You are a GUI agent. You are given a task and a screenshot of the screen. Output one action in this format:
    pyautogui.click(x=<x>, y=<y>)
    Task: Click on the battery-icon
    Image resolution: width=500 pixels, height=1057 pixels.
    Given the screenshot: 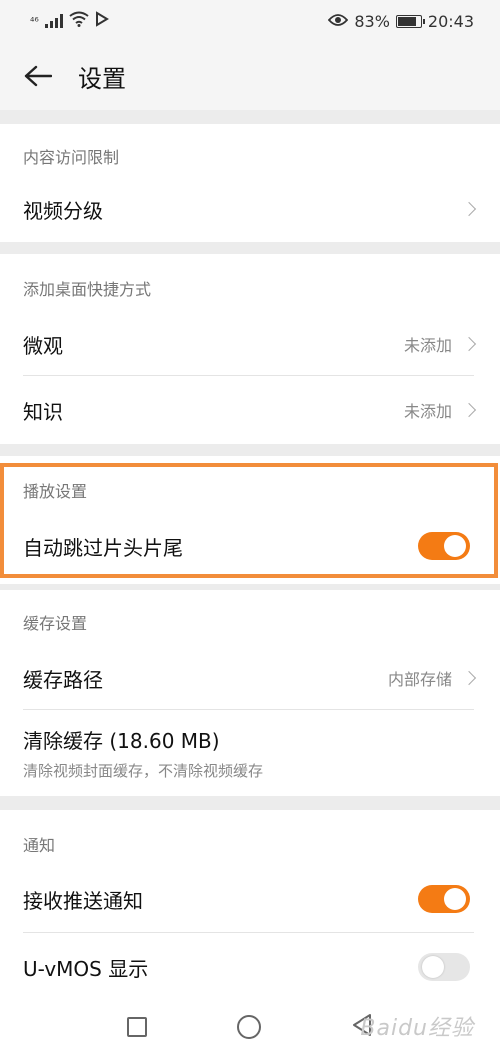 What is the action you would take?
    pyautogui.click(x=410, y=21)
    